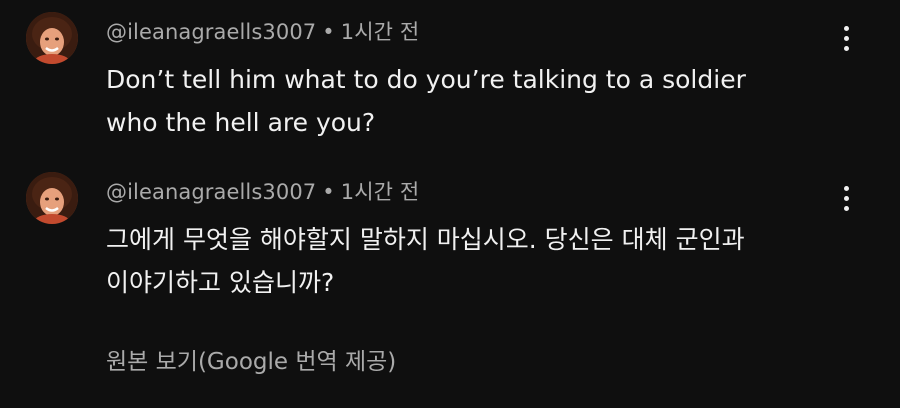  I want to click on comment-text-line: 그에게 무엇을 해야할지 말하지 마십시오. 당신은 대체 군인과, so click(425, 239).